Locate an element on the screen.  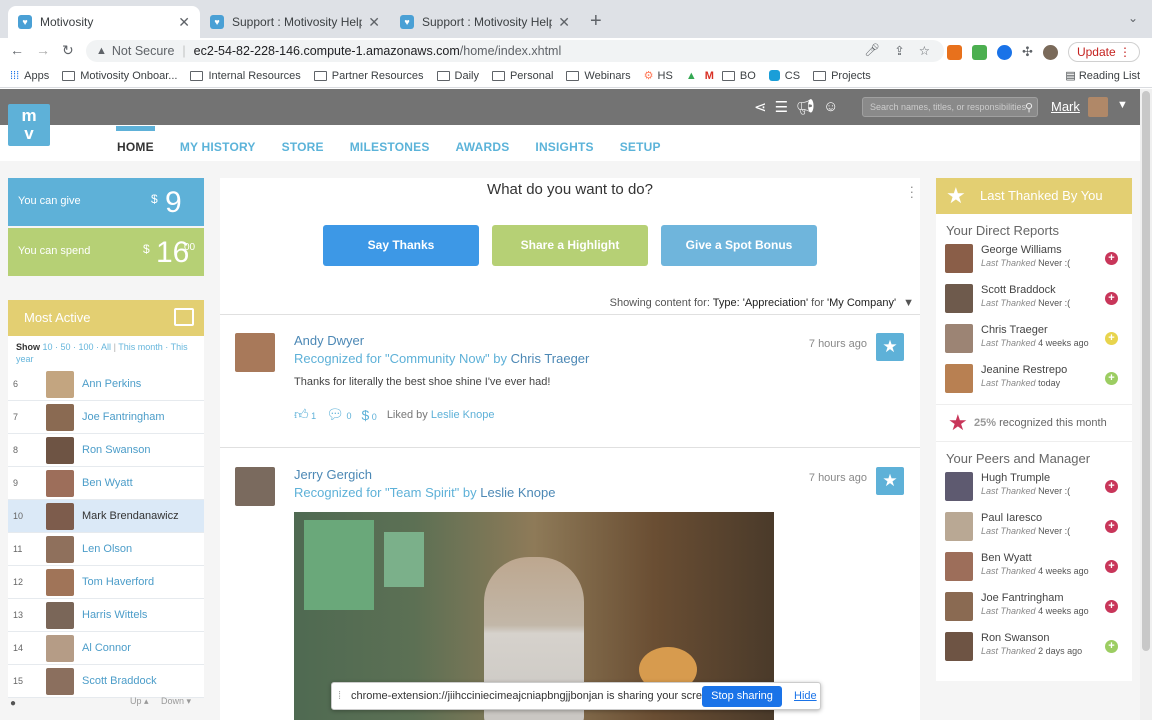
most-active-row: 13 Harris Wittels is located at coordinates (106, 615).